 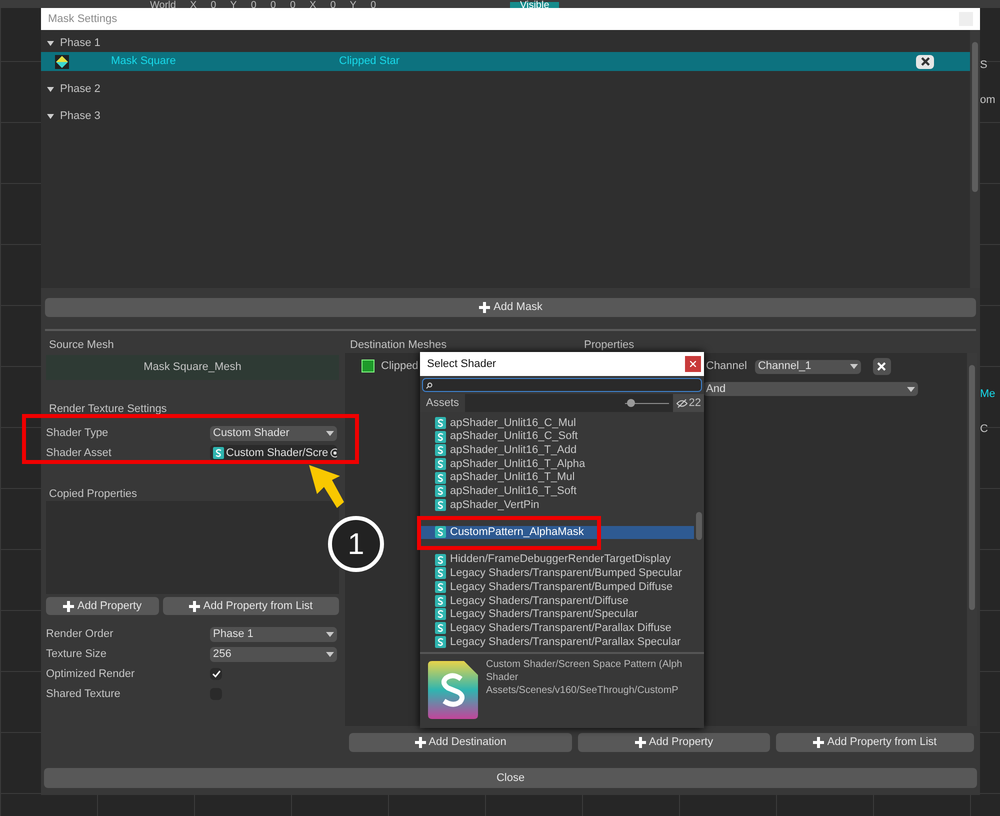 What do you see at coordinates (557, 505) in the screenshot?
I see `shader-list-item: apShader_VertPin` at bounding box center [557, 505].